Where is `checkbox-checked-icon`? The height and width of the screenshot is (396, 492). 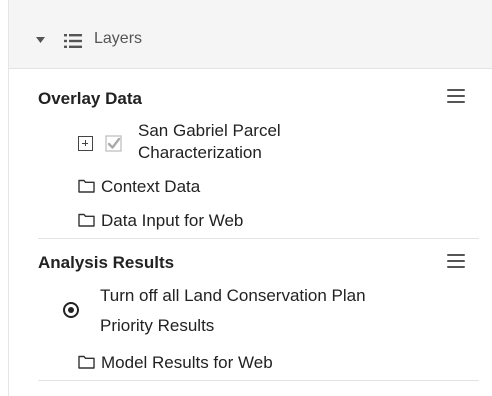
checkbox-checked-icon is located at coordinates (113, 143).